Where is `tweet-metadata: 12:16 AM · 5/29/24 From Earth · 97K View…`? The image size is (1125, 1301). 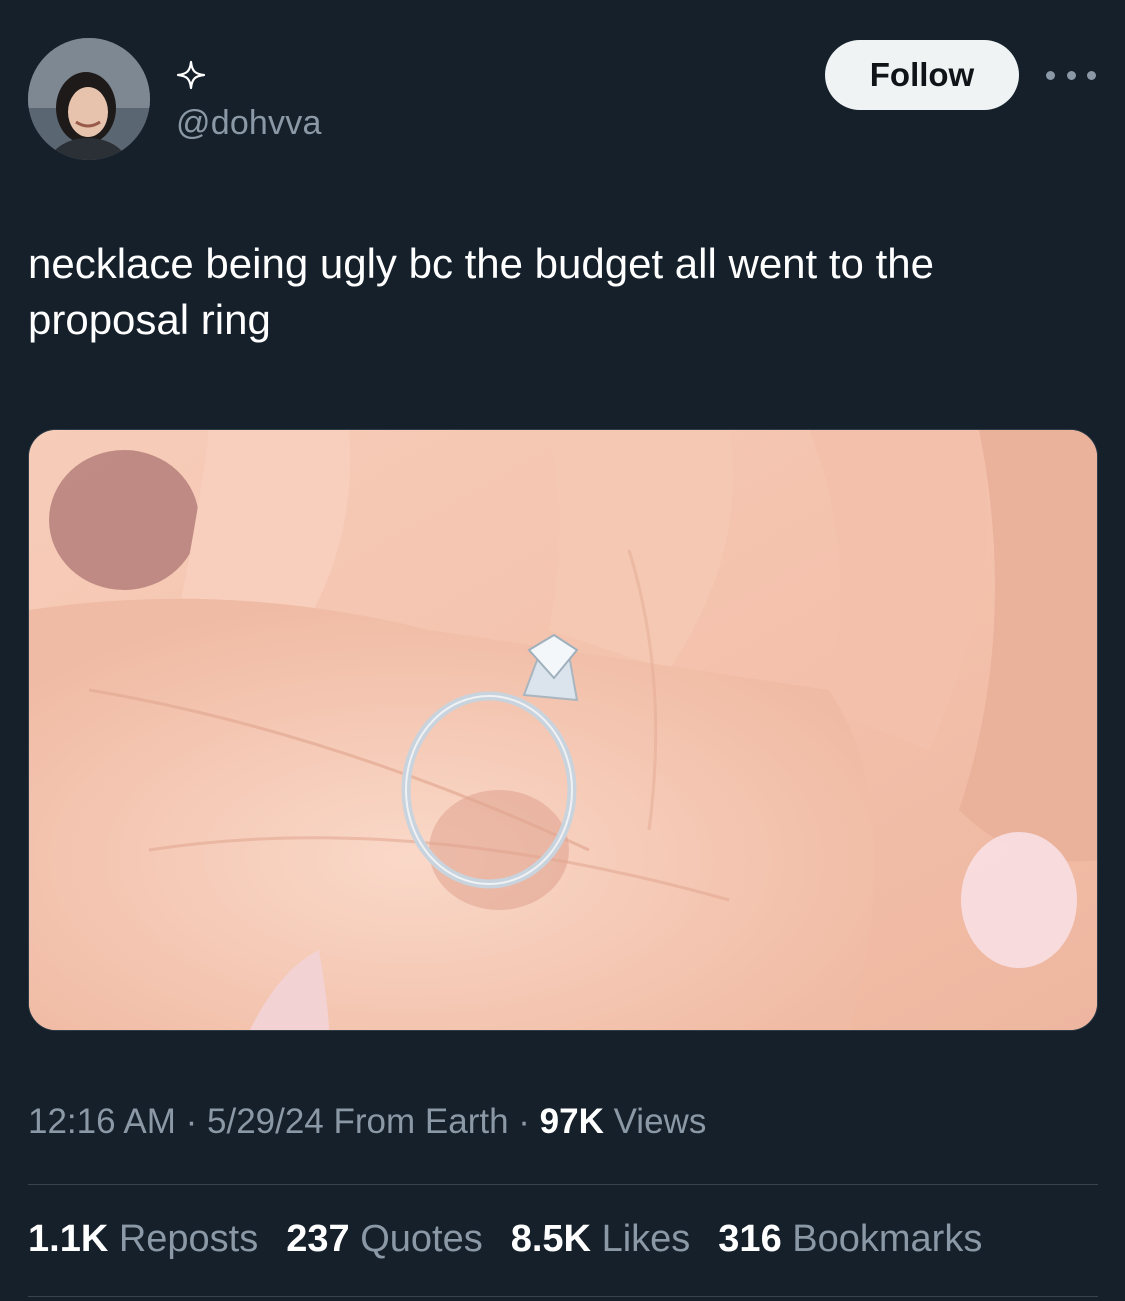 tweet-metadata: 12:16 AM · 5/29/24 From Earth · 97K View… is located at coordinates (367, 1122).